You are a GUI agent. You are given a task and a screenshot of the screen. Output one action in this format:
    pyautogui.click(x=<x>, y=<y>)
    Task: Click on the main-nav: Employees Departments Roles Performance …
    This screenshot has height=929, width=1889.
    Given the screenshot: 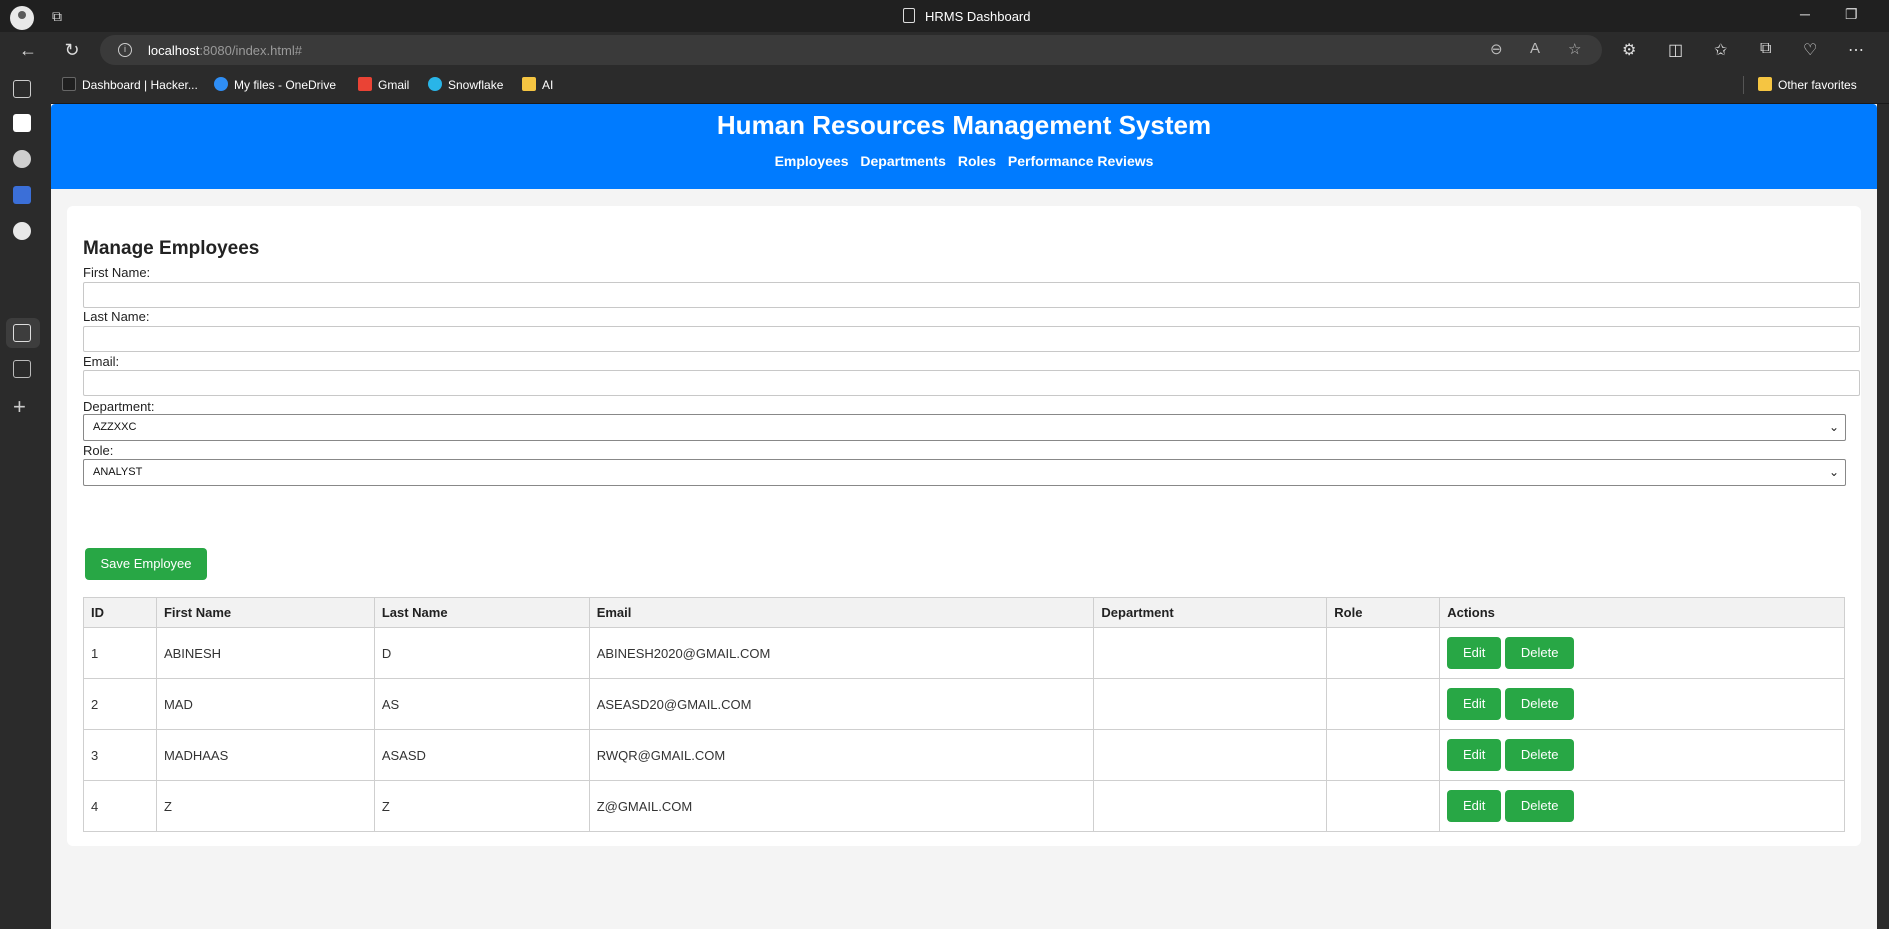 What is the action you would take?
    pyautogui.click(x=964, y=161)
    